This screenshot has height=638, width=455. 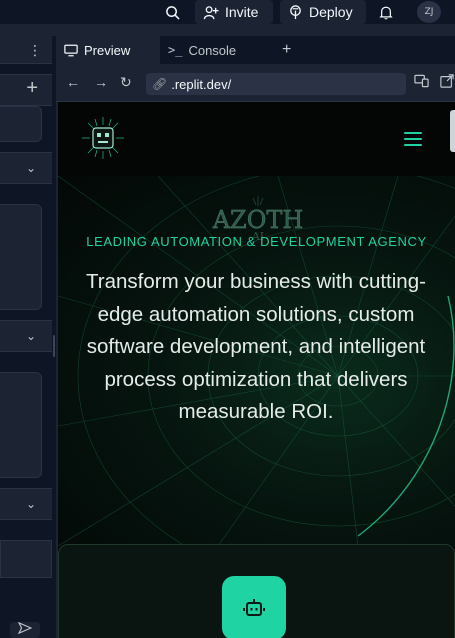 I want to click on tab-label: Console, so click(x=212, y=50).